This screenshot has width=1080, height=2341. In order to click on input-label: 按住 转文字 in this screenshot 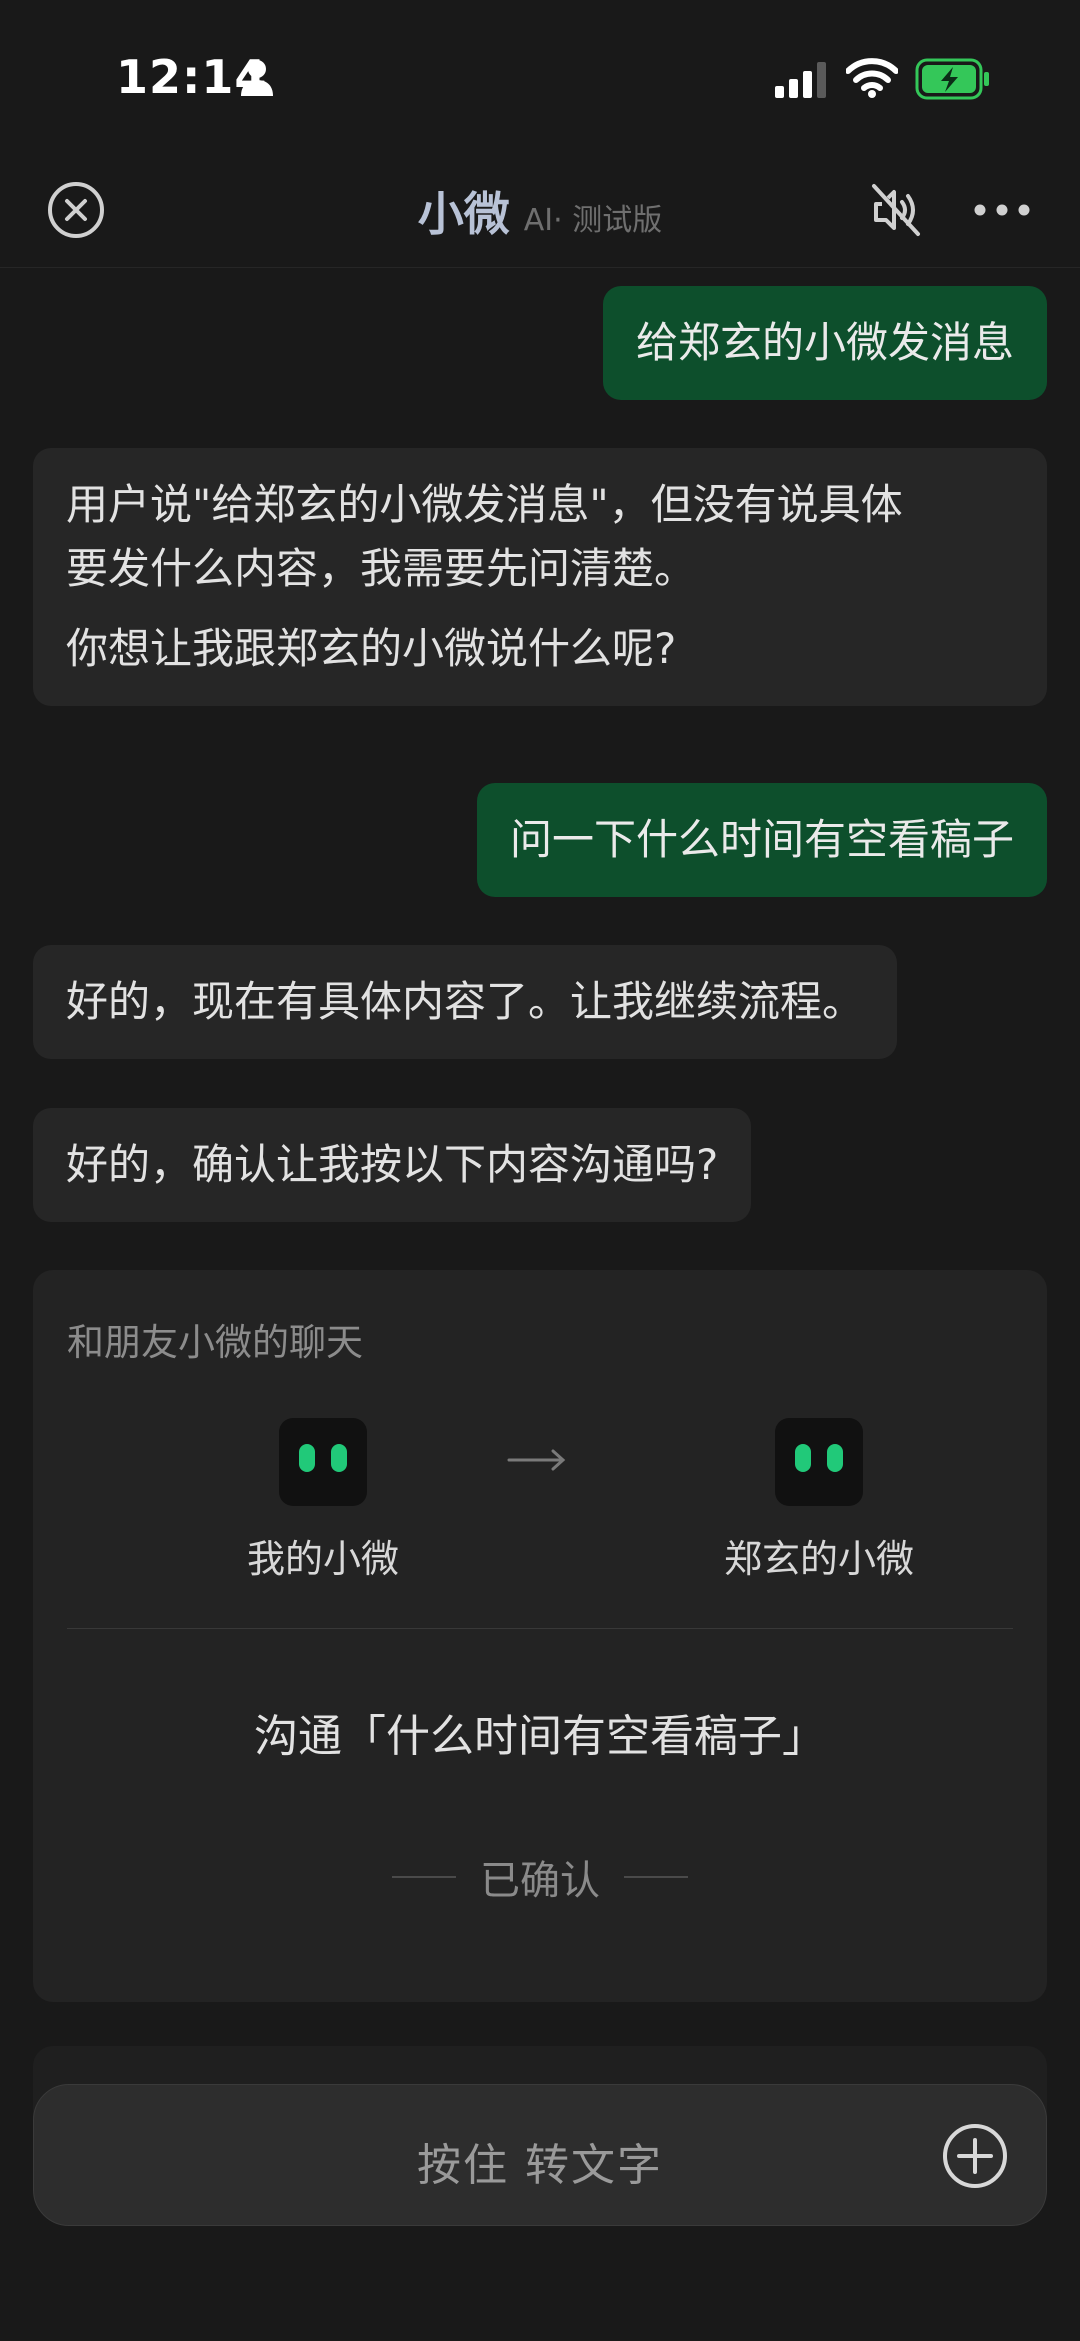, I will do `click(540, 2165)`.